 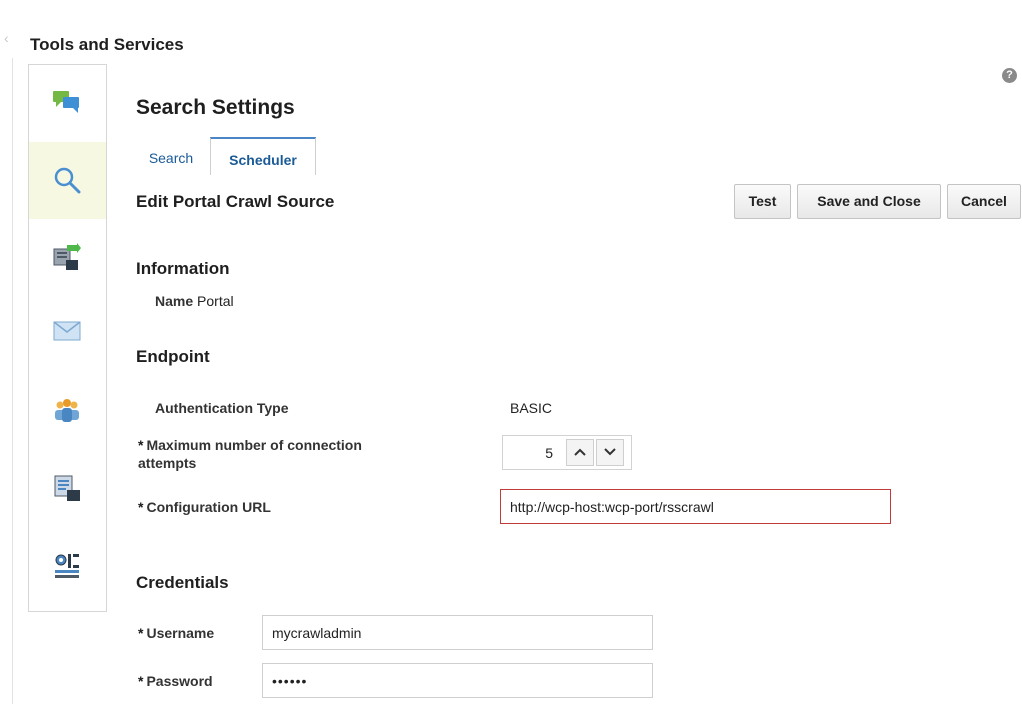 I want to click on cancel-button: Cancel, so click(x=984, y=201).